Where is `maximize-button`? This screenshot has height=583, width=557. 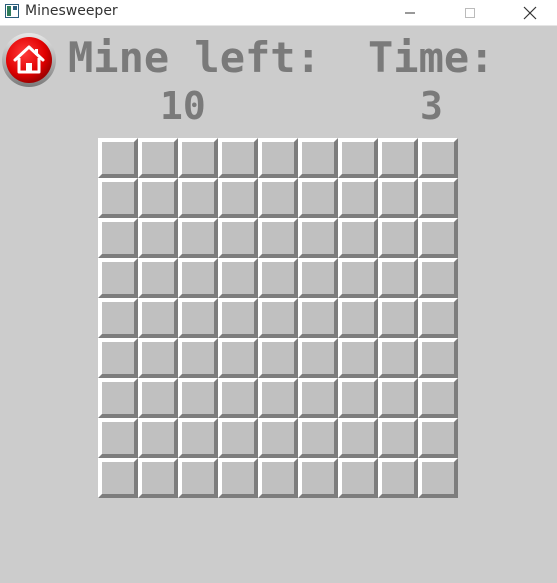 maximize-button is located at coordinates (470, 13).